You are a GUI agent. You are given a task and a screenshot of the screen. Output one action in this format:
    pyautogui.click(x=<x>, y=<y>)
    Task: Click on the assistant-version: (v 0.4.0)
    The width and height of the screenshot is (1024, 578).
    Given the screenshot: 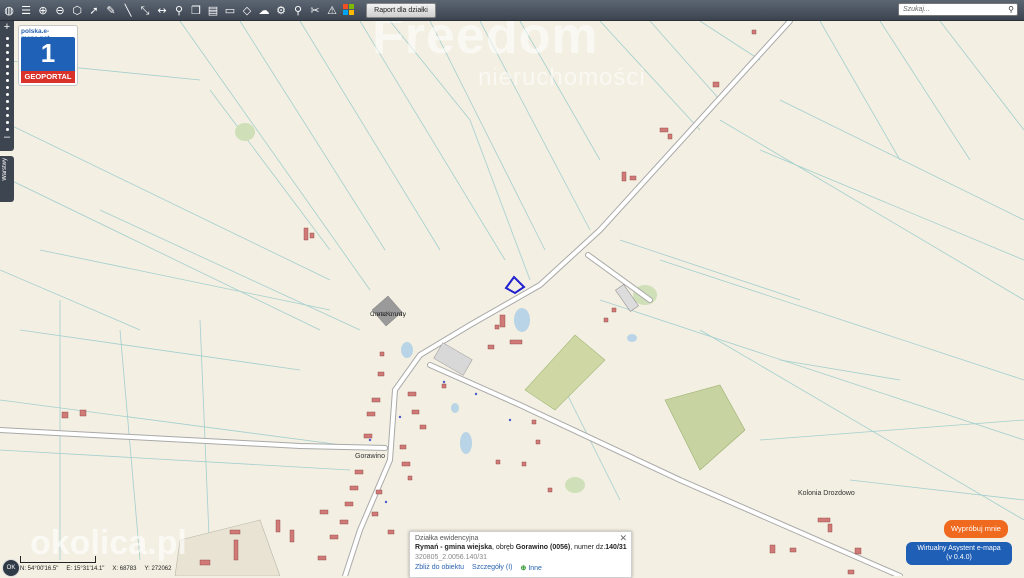 What is the action you would take?
    pyautogui.click(x=959, y=557)
    